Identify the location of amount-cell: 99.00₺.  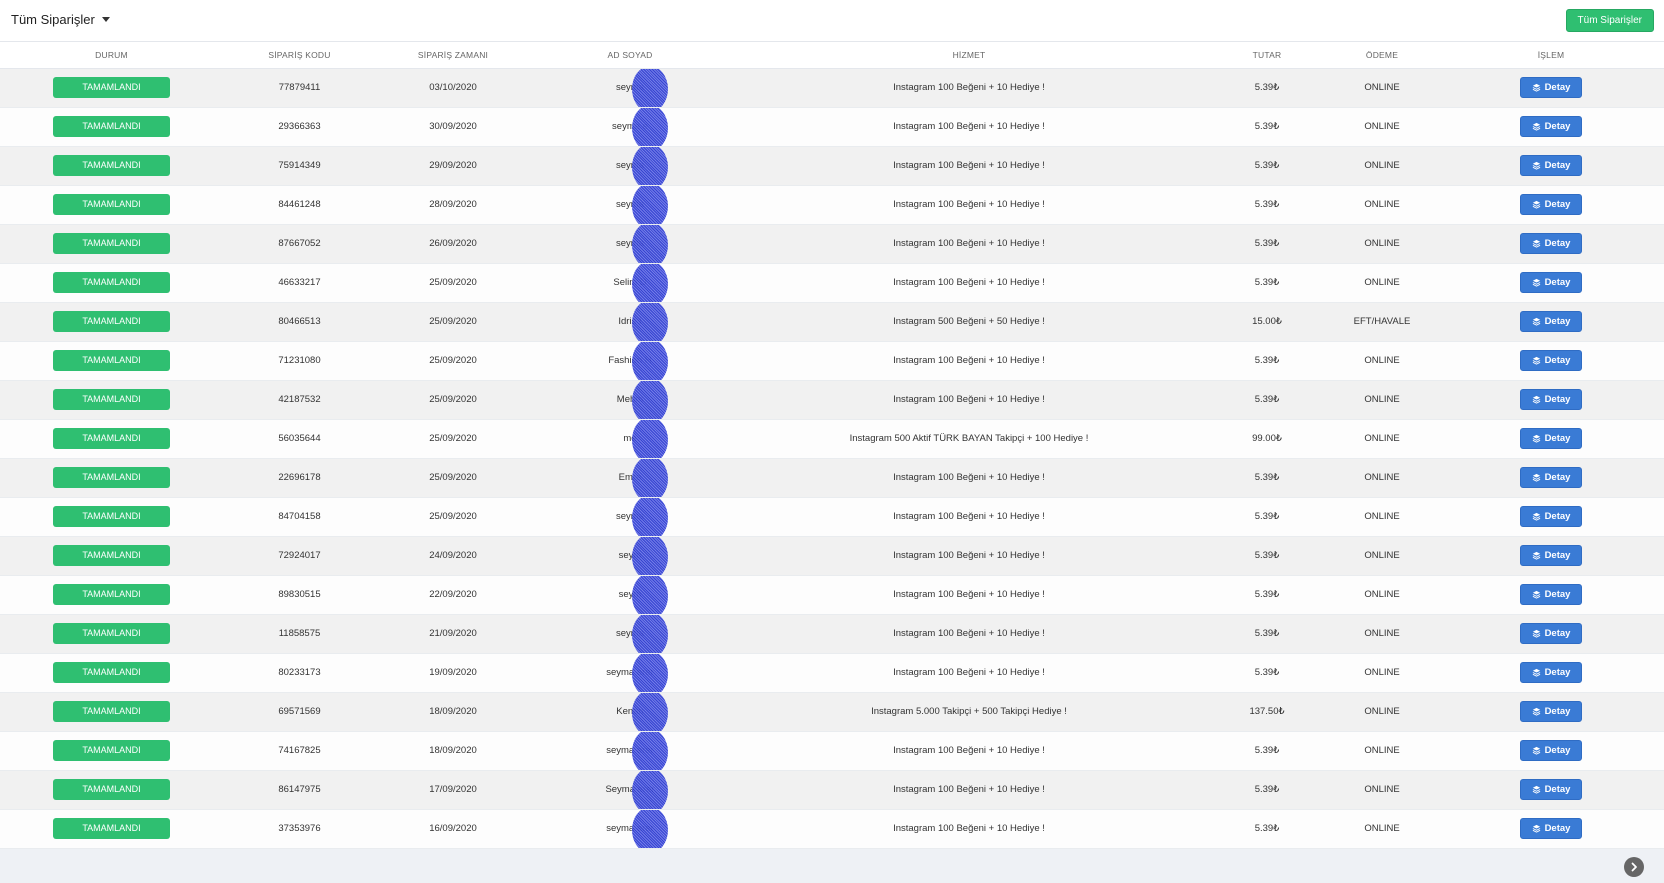
(1267, 439).